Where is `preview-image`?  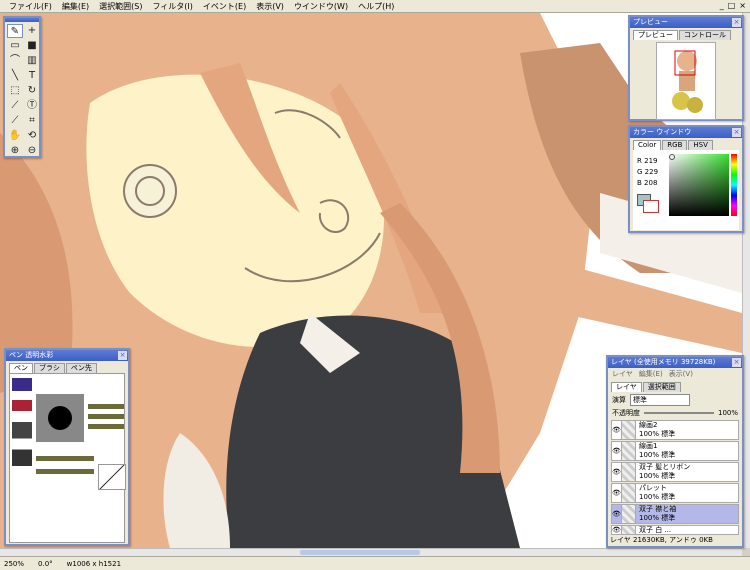
preview-image is located at coordinates (687, 81).